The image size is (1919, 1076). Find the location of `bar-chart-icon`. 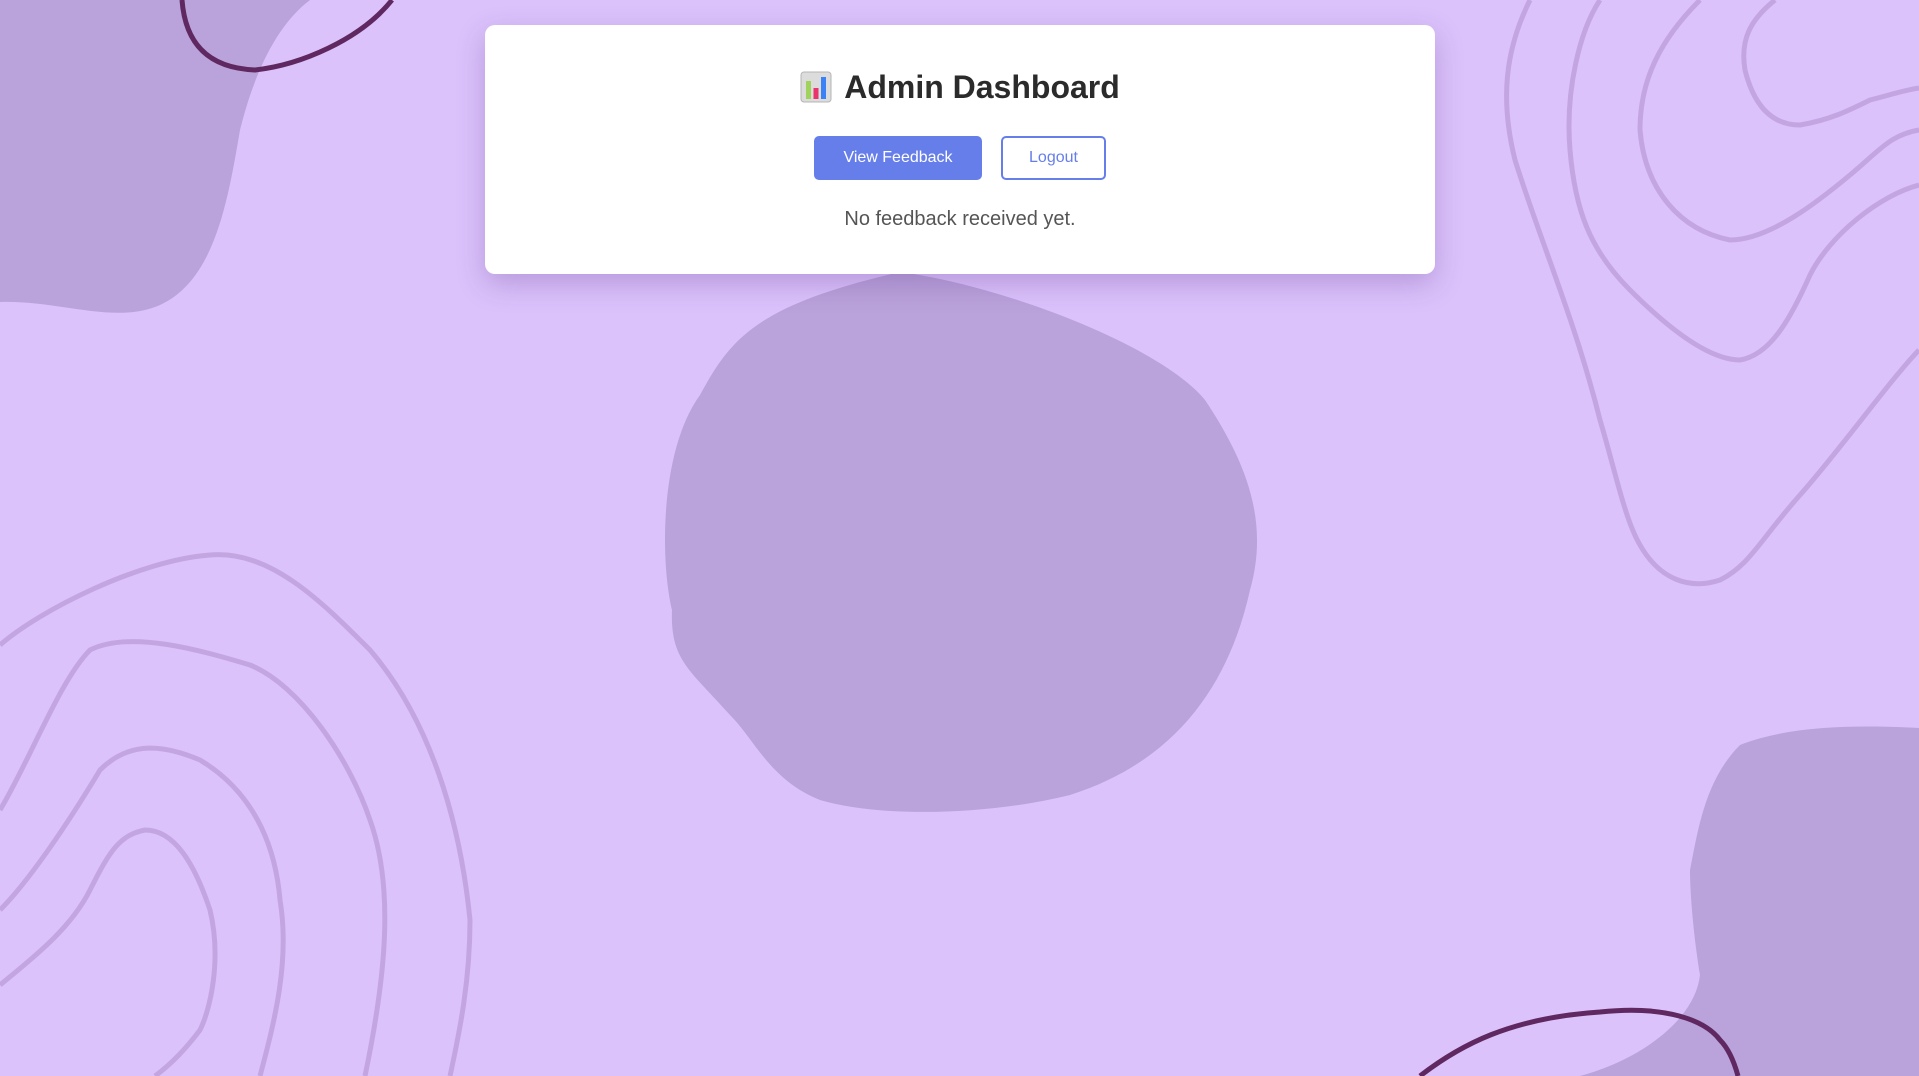

bar-chart-icon is located at coordinates (816, 87).